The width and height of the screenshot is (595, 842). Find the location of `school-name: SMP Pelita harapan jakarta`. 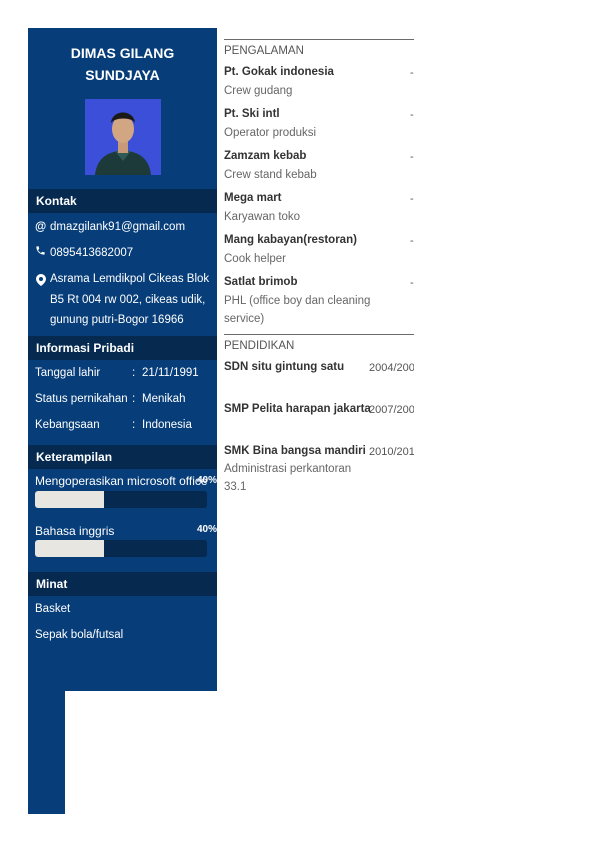

school-name: SMP Pelita harapan jakarta is located at coordinates (297, 409).